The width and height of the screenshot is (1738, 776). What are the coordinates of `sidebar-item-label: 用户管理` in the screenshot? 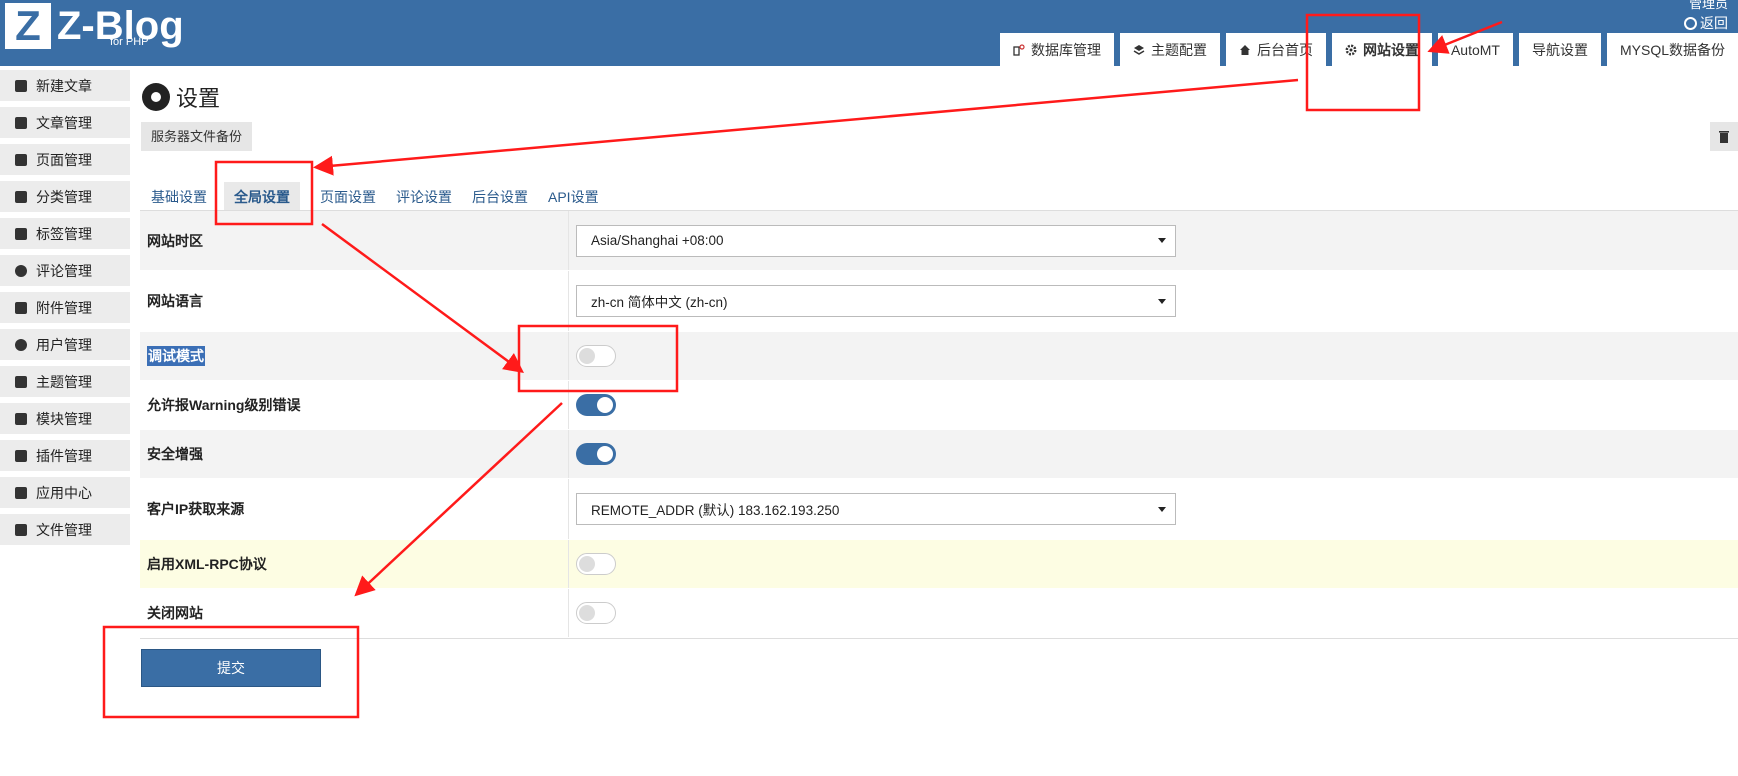 It's located at (64, 344).